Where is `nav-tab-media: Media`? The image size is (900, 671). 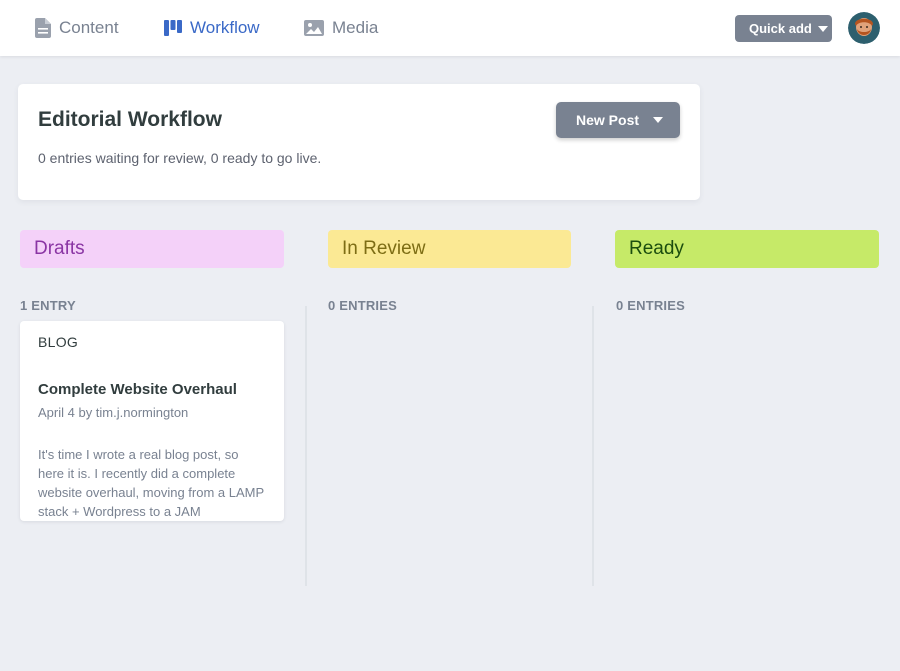 nav-tab-media: Media is located at coordinates (341, 28).